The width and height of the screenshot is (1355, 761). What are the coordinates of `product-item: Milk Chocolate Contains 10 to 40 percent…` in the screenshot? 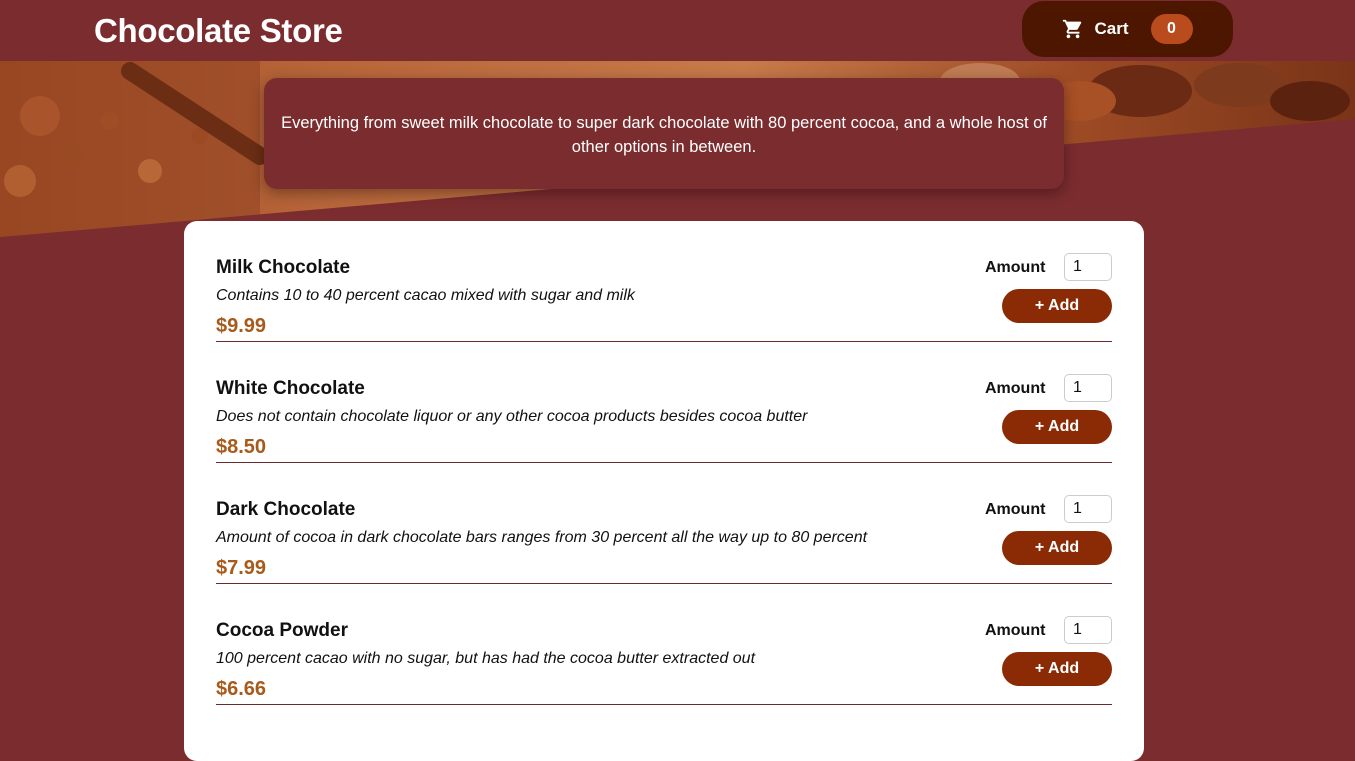 It's located at (664, 281).